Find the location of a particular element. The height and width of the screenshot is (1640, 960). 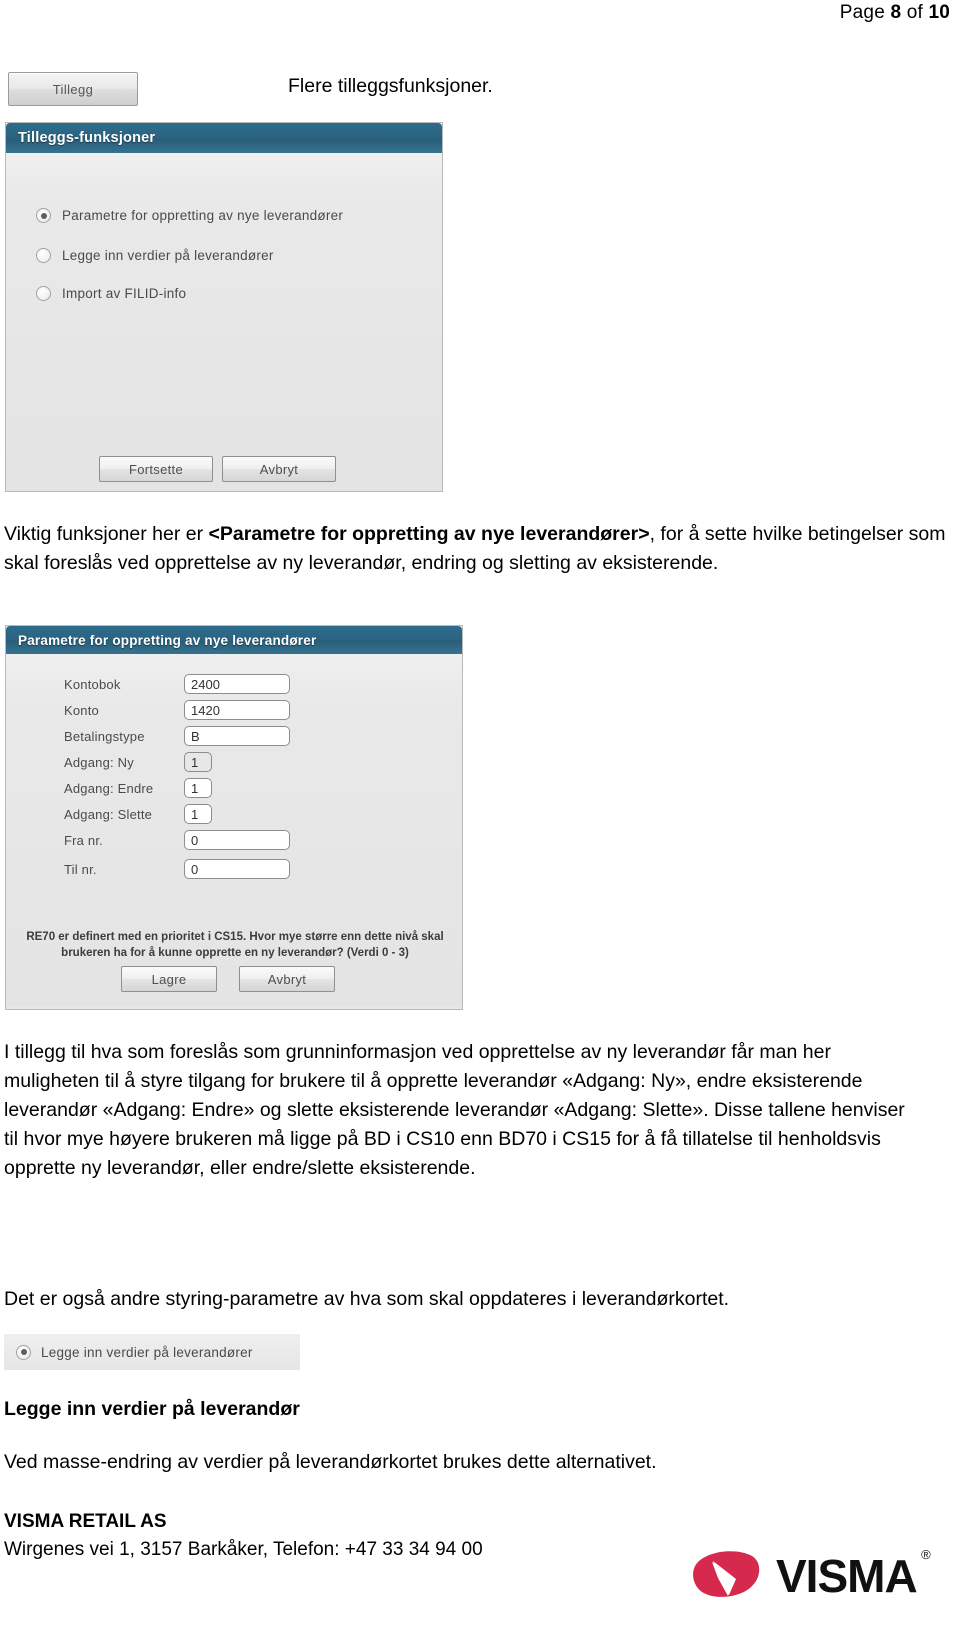

visma-logo: VISMA ® is located at coordinates (809, 1575).